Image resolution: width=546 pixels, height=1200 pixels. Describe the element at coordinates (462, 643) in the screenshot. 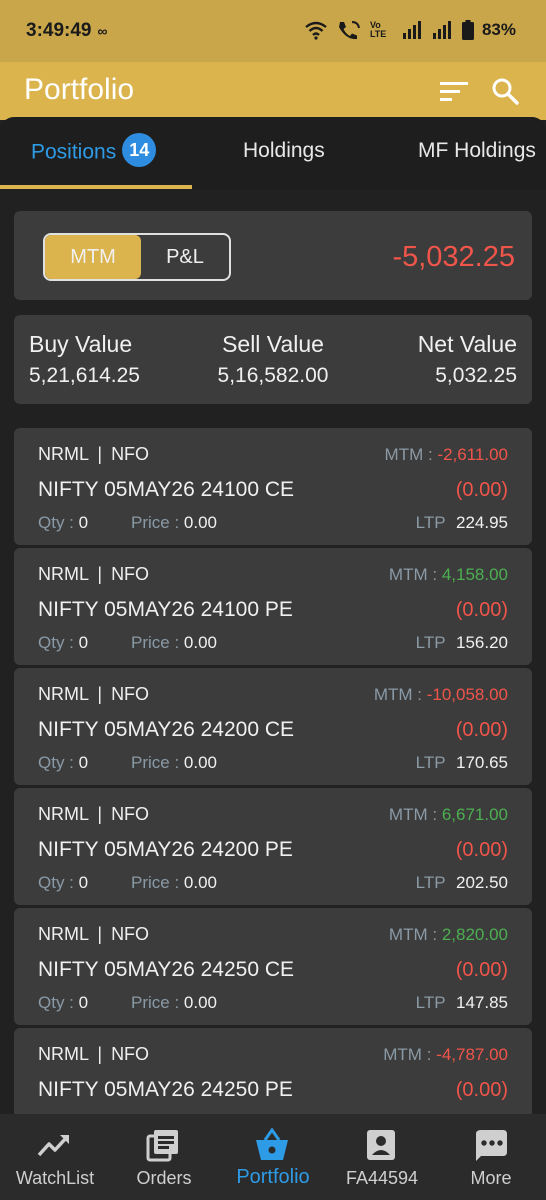

I see `position-ltp: LTP 156.20` at that location.